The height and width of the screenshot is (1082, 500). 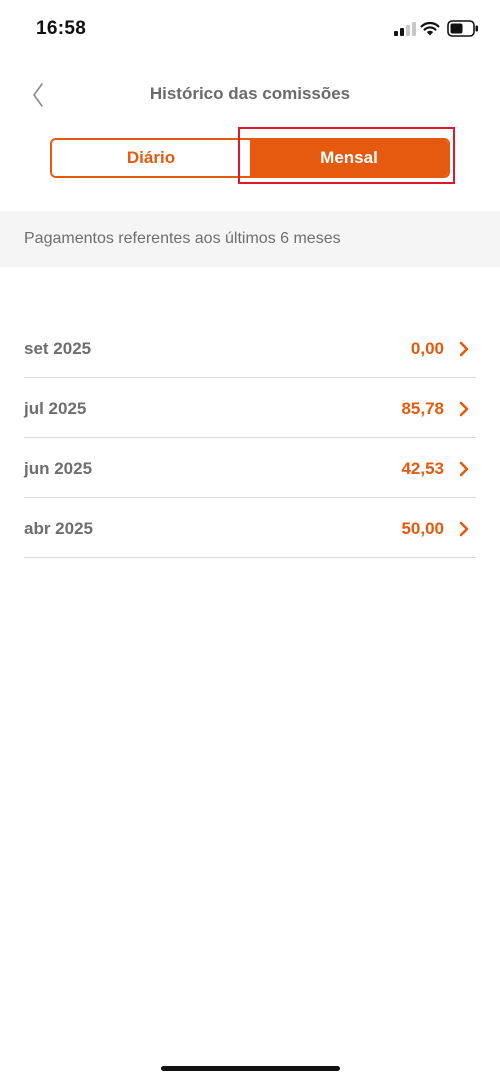 What do you see at coordinates (462, 28) in the screenshot?
I see `battery-icon` at bounding box center [462, 28].